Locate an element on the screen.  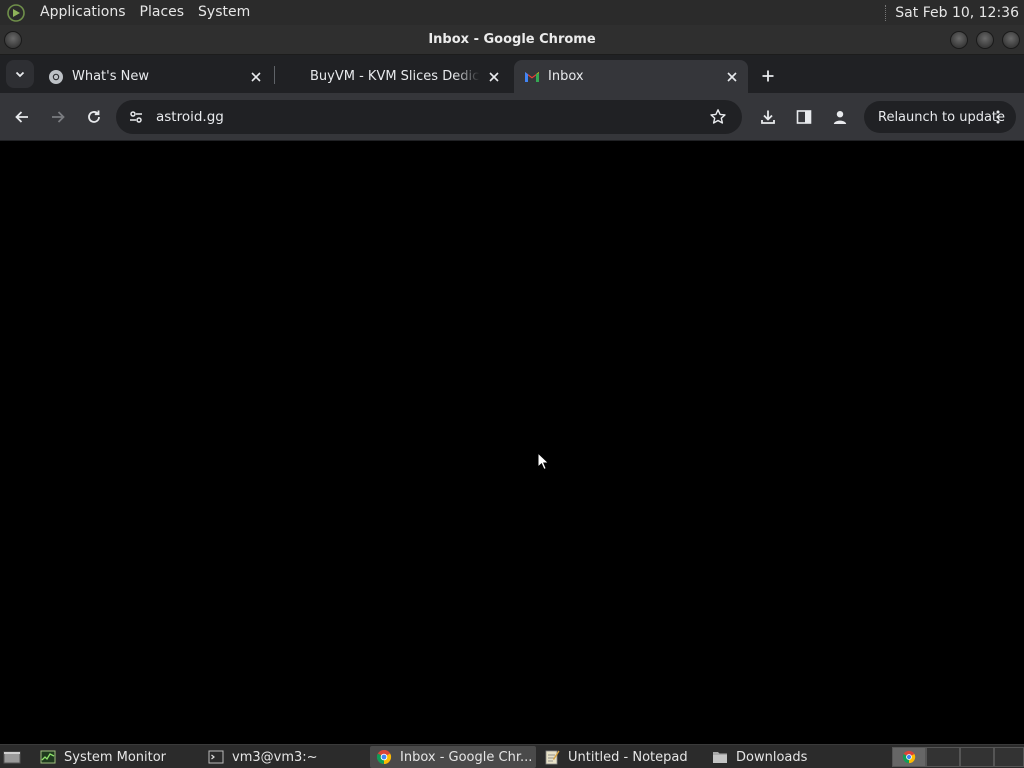
profile-avatar-icon is located at coordinates (840, 117).